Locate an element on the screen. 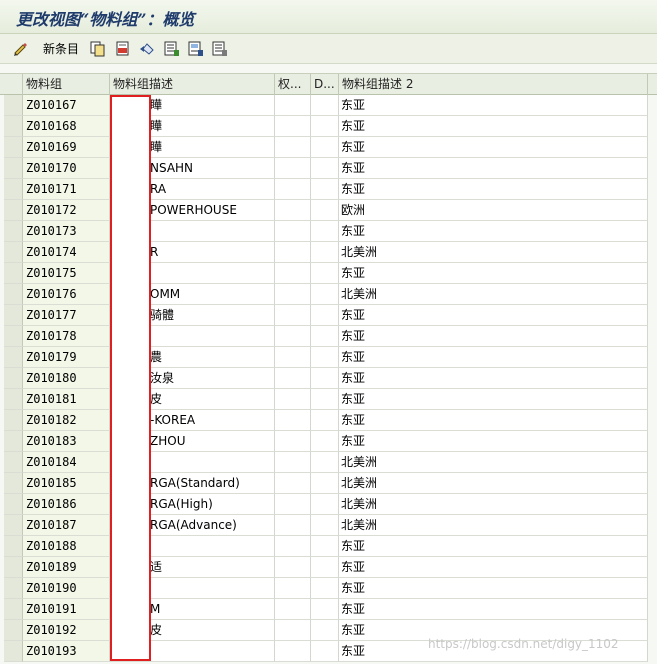 The width and height of the screenshot is (657, 664). table-row: Z010179 農 东亚 is located at coordinates (328, 357).